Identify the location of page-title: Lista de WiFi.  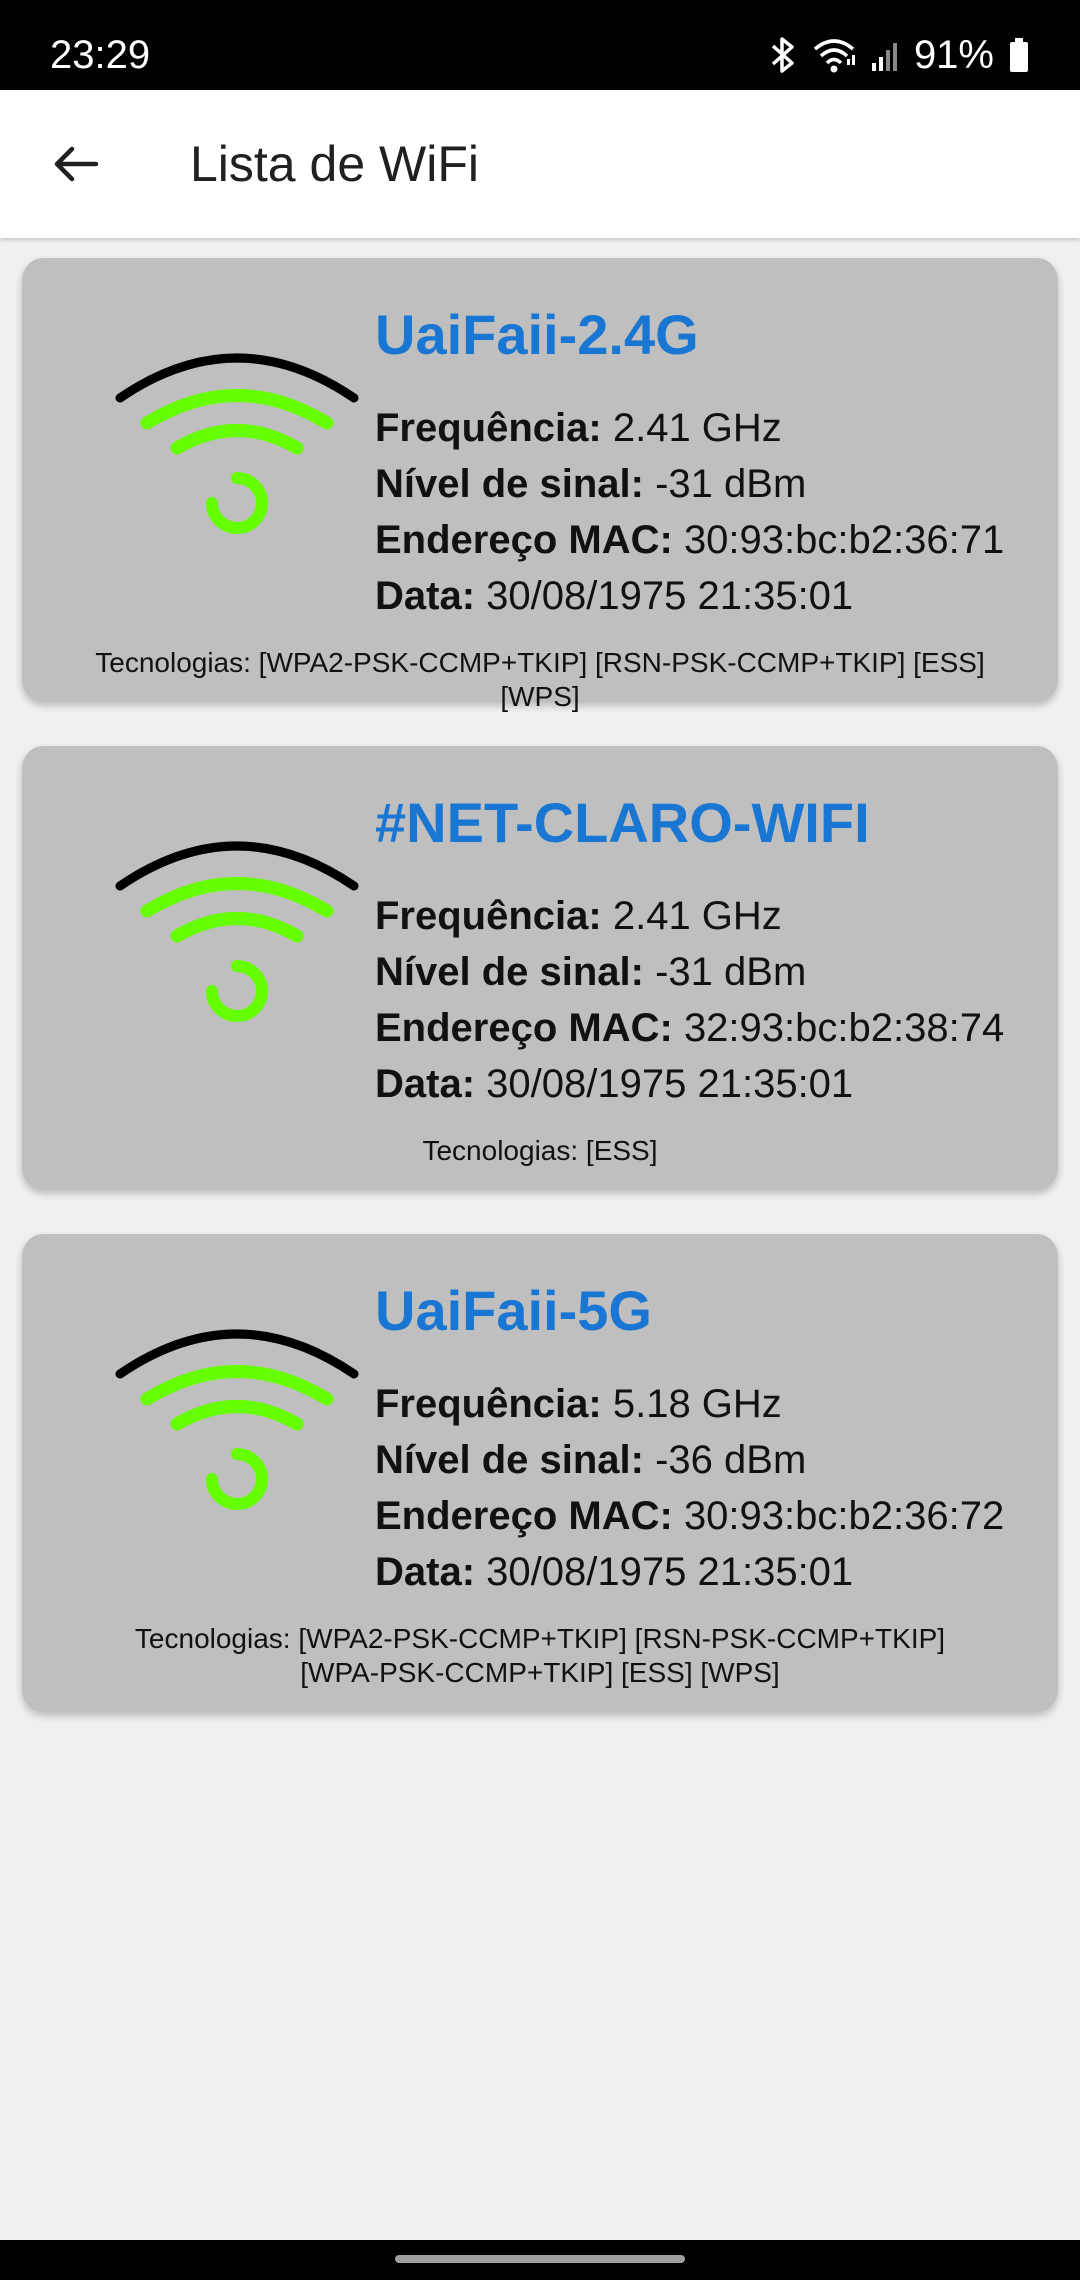
(334, 164).